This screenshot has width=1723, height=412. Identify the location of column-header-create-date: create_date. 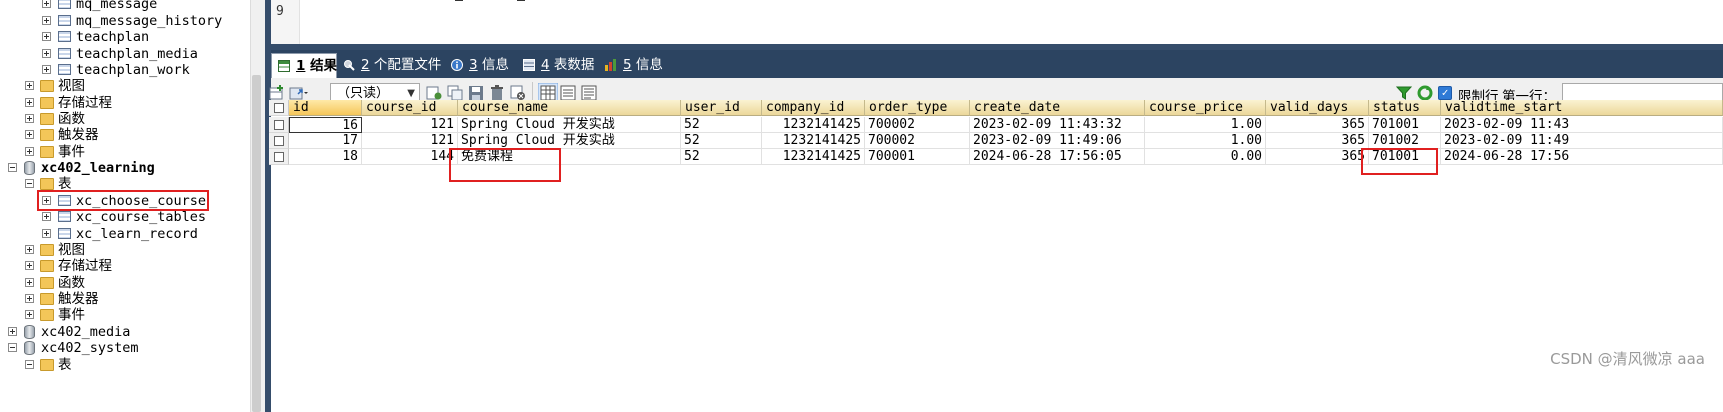
(1057, 108).